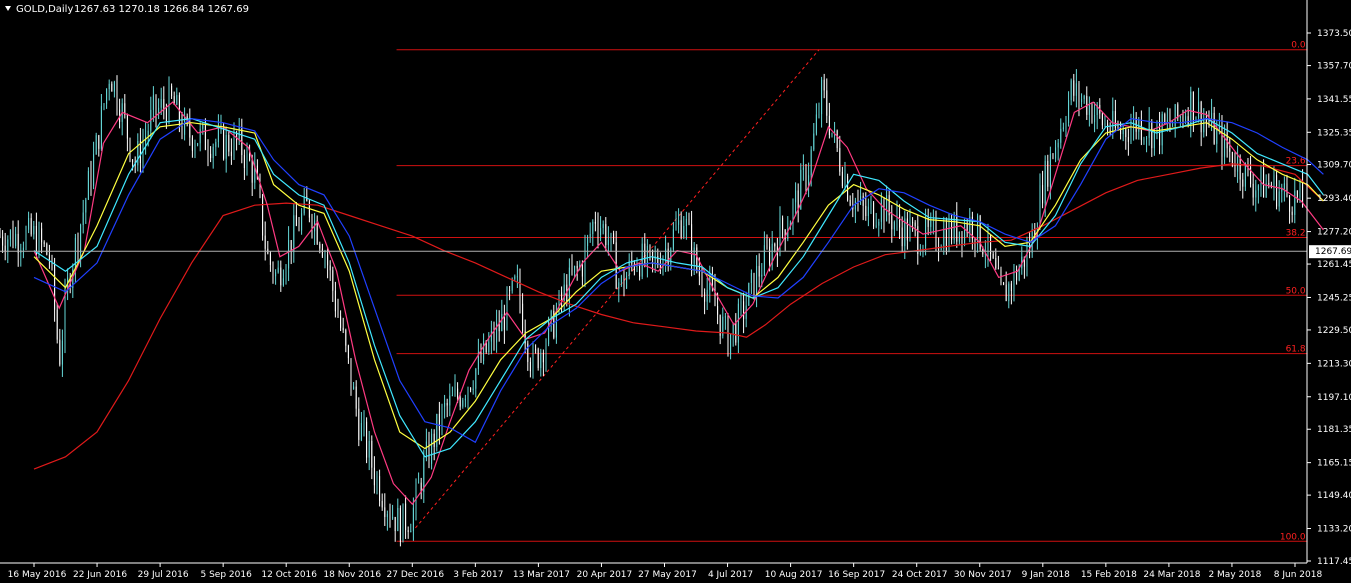  I want to click on y-tick-label: 1245.25, so click(1334, 298).